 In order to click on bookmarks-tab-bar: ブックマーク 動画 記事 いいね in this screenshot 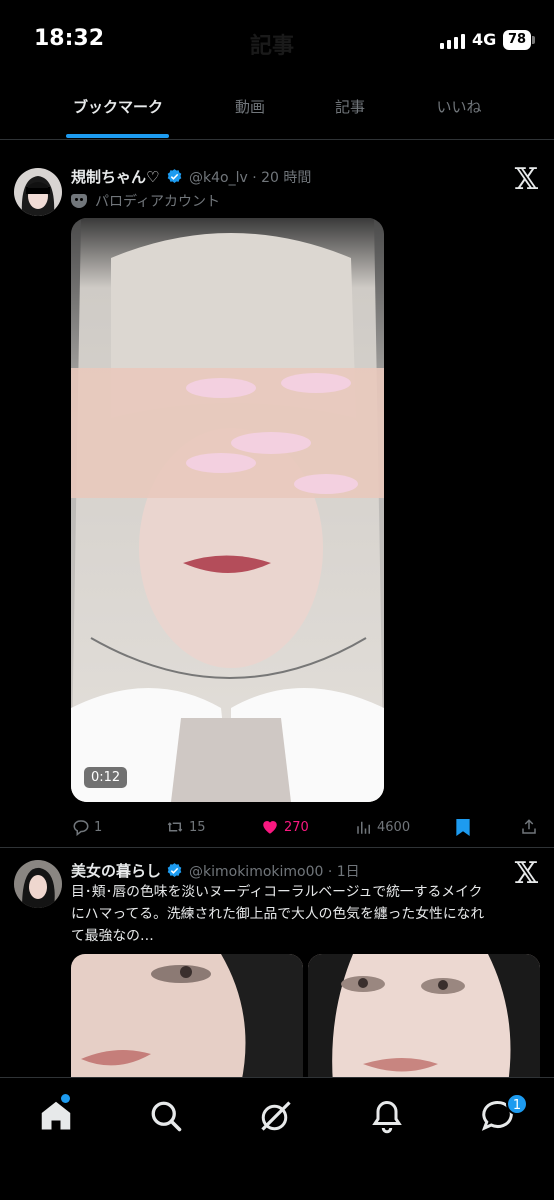, I will do `click(277, 110)`.